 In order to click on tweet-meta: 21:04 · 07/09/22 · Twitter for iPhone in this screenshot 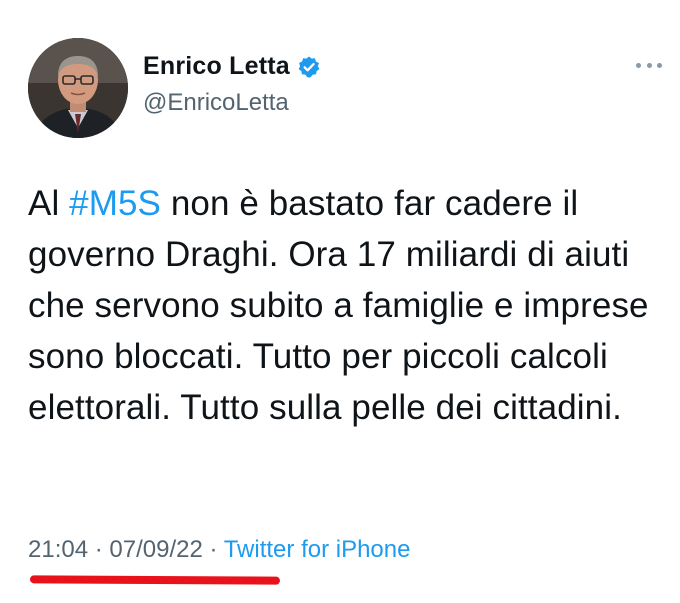, I will do `click(219, 550)`.